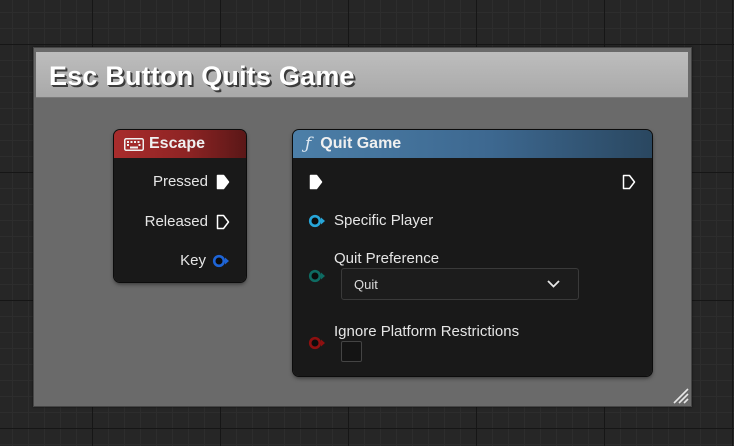 This screenshot has width=734, height=446. What do you see at coordinates (223, 222) in the screenshot?
I see `released-exec-pin-icon` at bounding box center [223, 222].